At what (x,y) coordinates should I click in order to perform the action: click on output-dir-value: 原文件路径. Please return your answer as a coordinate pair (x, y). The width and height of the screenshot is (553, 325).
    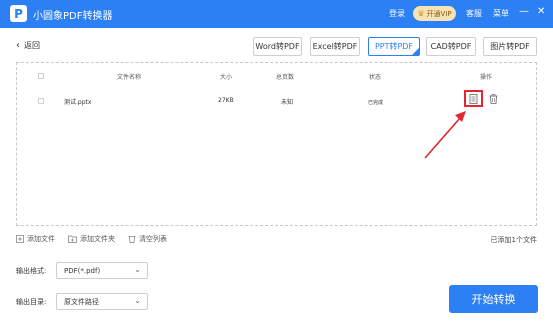
    Looking at the image, I should click on (81, 301).